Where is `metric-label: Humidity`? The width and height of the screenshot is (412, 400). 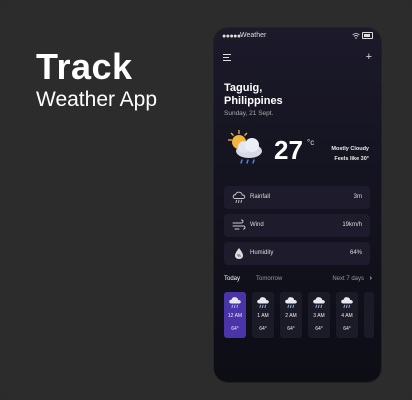 metric-label: Humidity is located at coordinates (262, 253).